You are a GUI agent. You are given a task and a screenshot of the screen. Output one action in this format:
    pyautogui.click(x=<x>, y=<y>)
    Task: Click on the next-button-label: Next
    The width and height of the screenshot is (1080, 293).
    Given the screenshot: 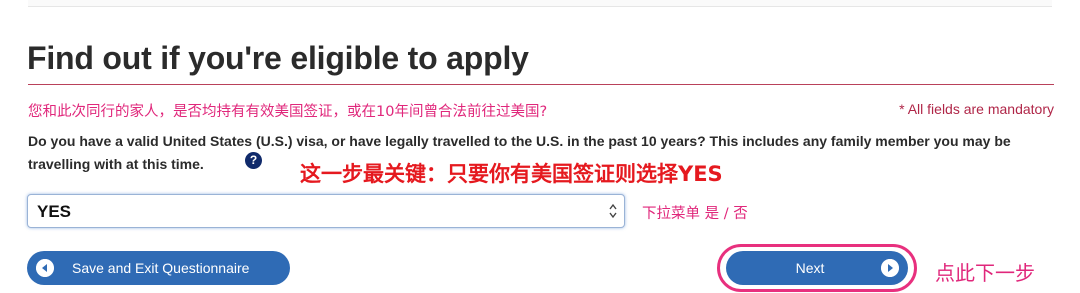 What is the action you would take?
    pyautogui.click(x=810, y=268)
    